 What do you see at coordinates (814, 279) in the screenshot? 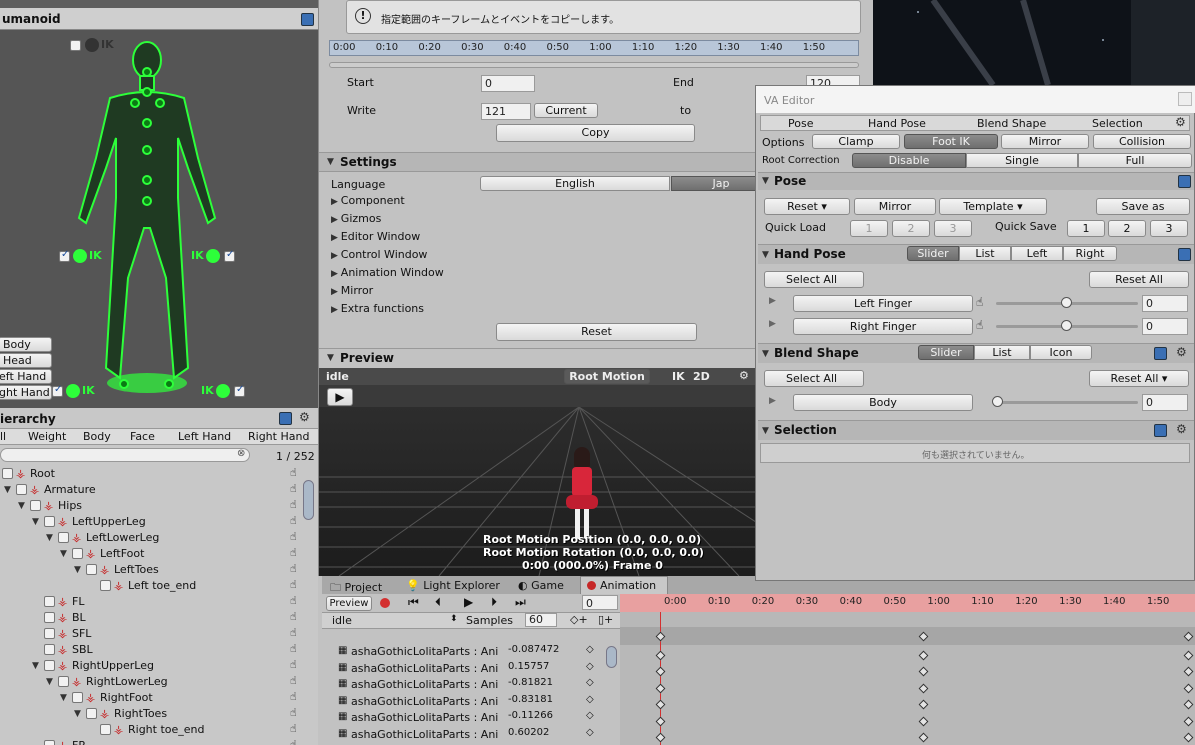
I see `hand-select-all-button: Select All` at bounding box center [814, 279].